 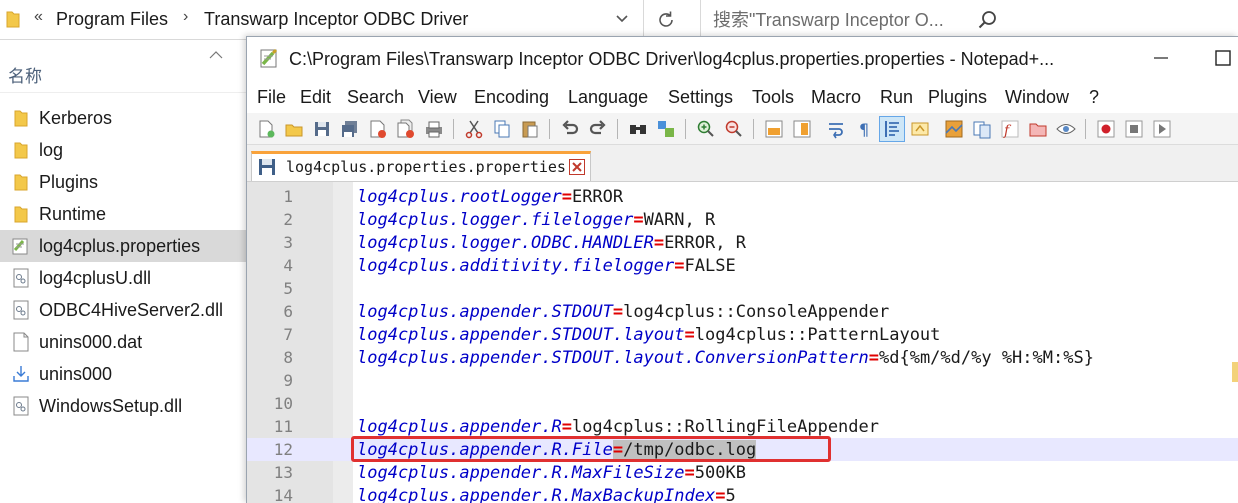 What do you see at coordinates (123, 118) in the screenshot?
I see `list-item: Kerberos` at bounding box center [123, 118].